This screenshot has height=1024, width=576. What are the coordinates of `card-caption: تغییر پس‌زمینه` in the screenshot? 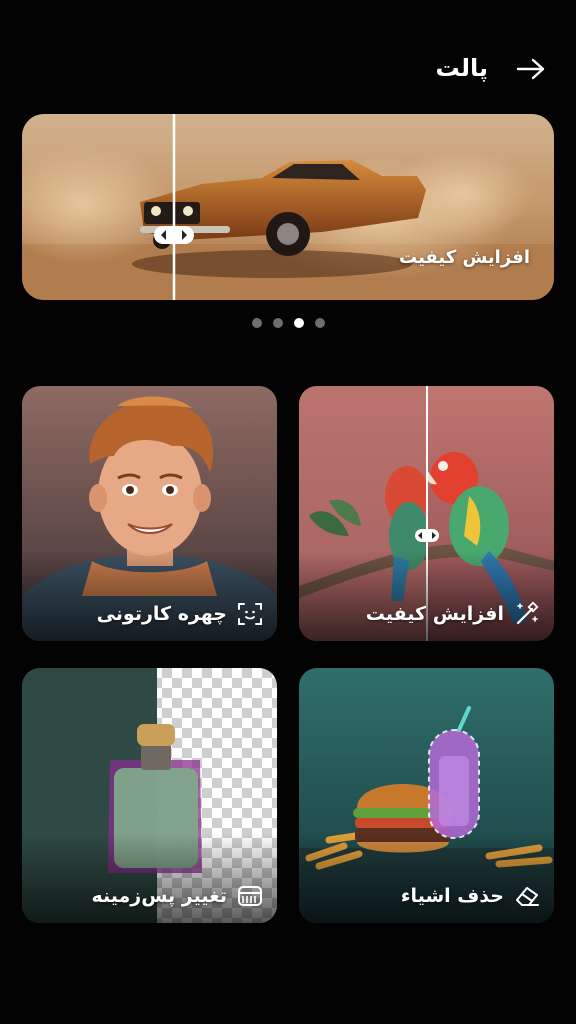 It's located at (177, 896).